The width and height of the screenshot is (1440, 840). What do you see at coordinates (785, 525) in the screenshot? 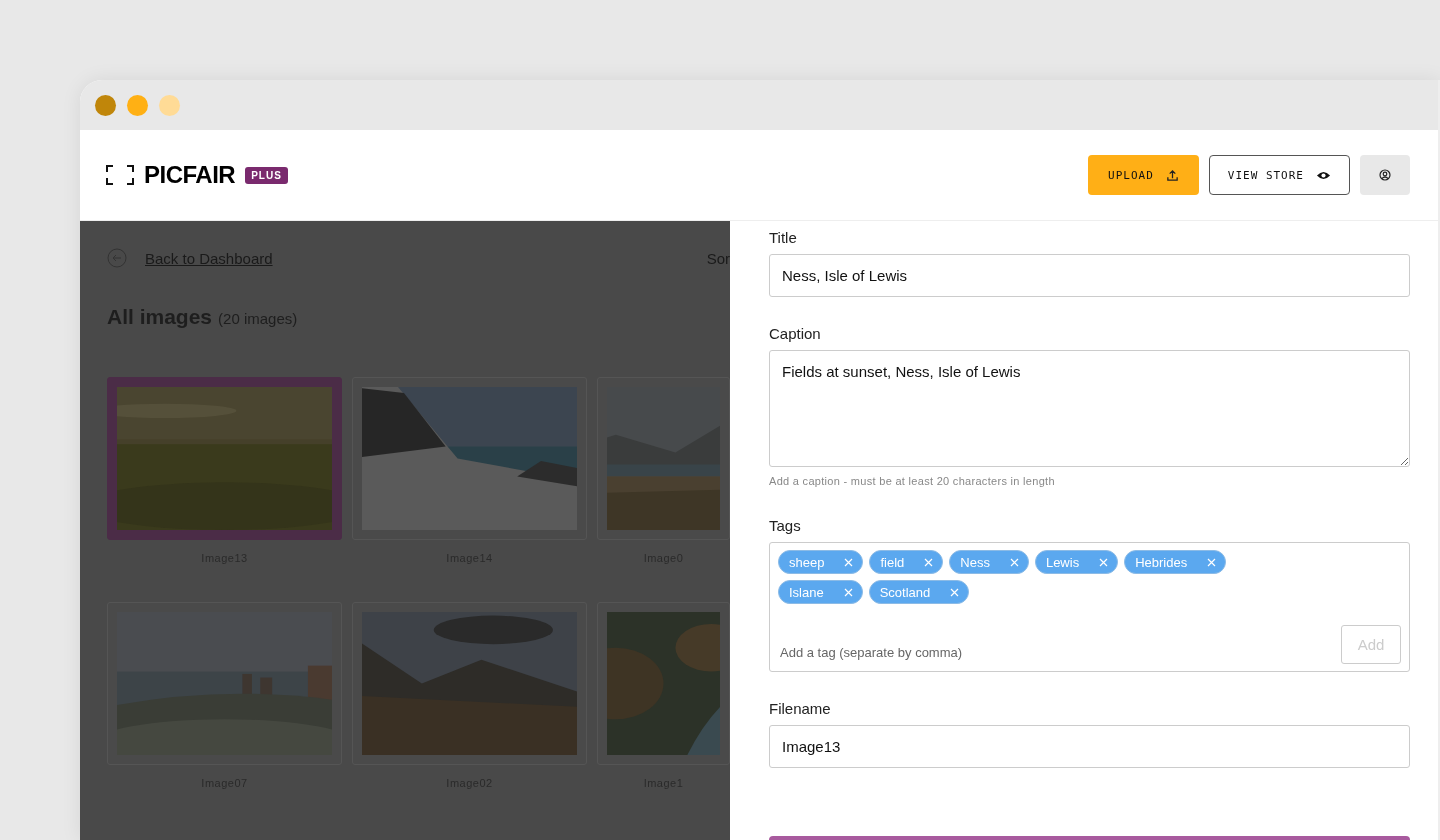
I see `field-label: Tags` at bounding box center [785, 525].